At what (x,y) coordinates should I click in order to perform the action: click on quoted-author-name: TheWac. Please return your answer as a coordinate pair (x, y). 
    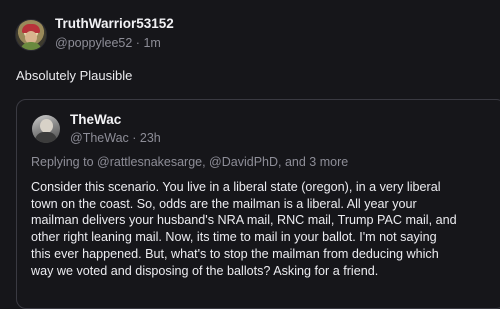
    Looking at the image, I should click on (95, 119).